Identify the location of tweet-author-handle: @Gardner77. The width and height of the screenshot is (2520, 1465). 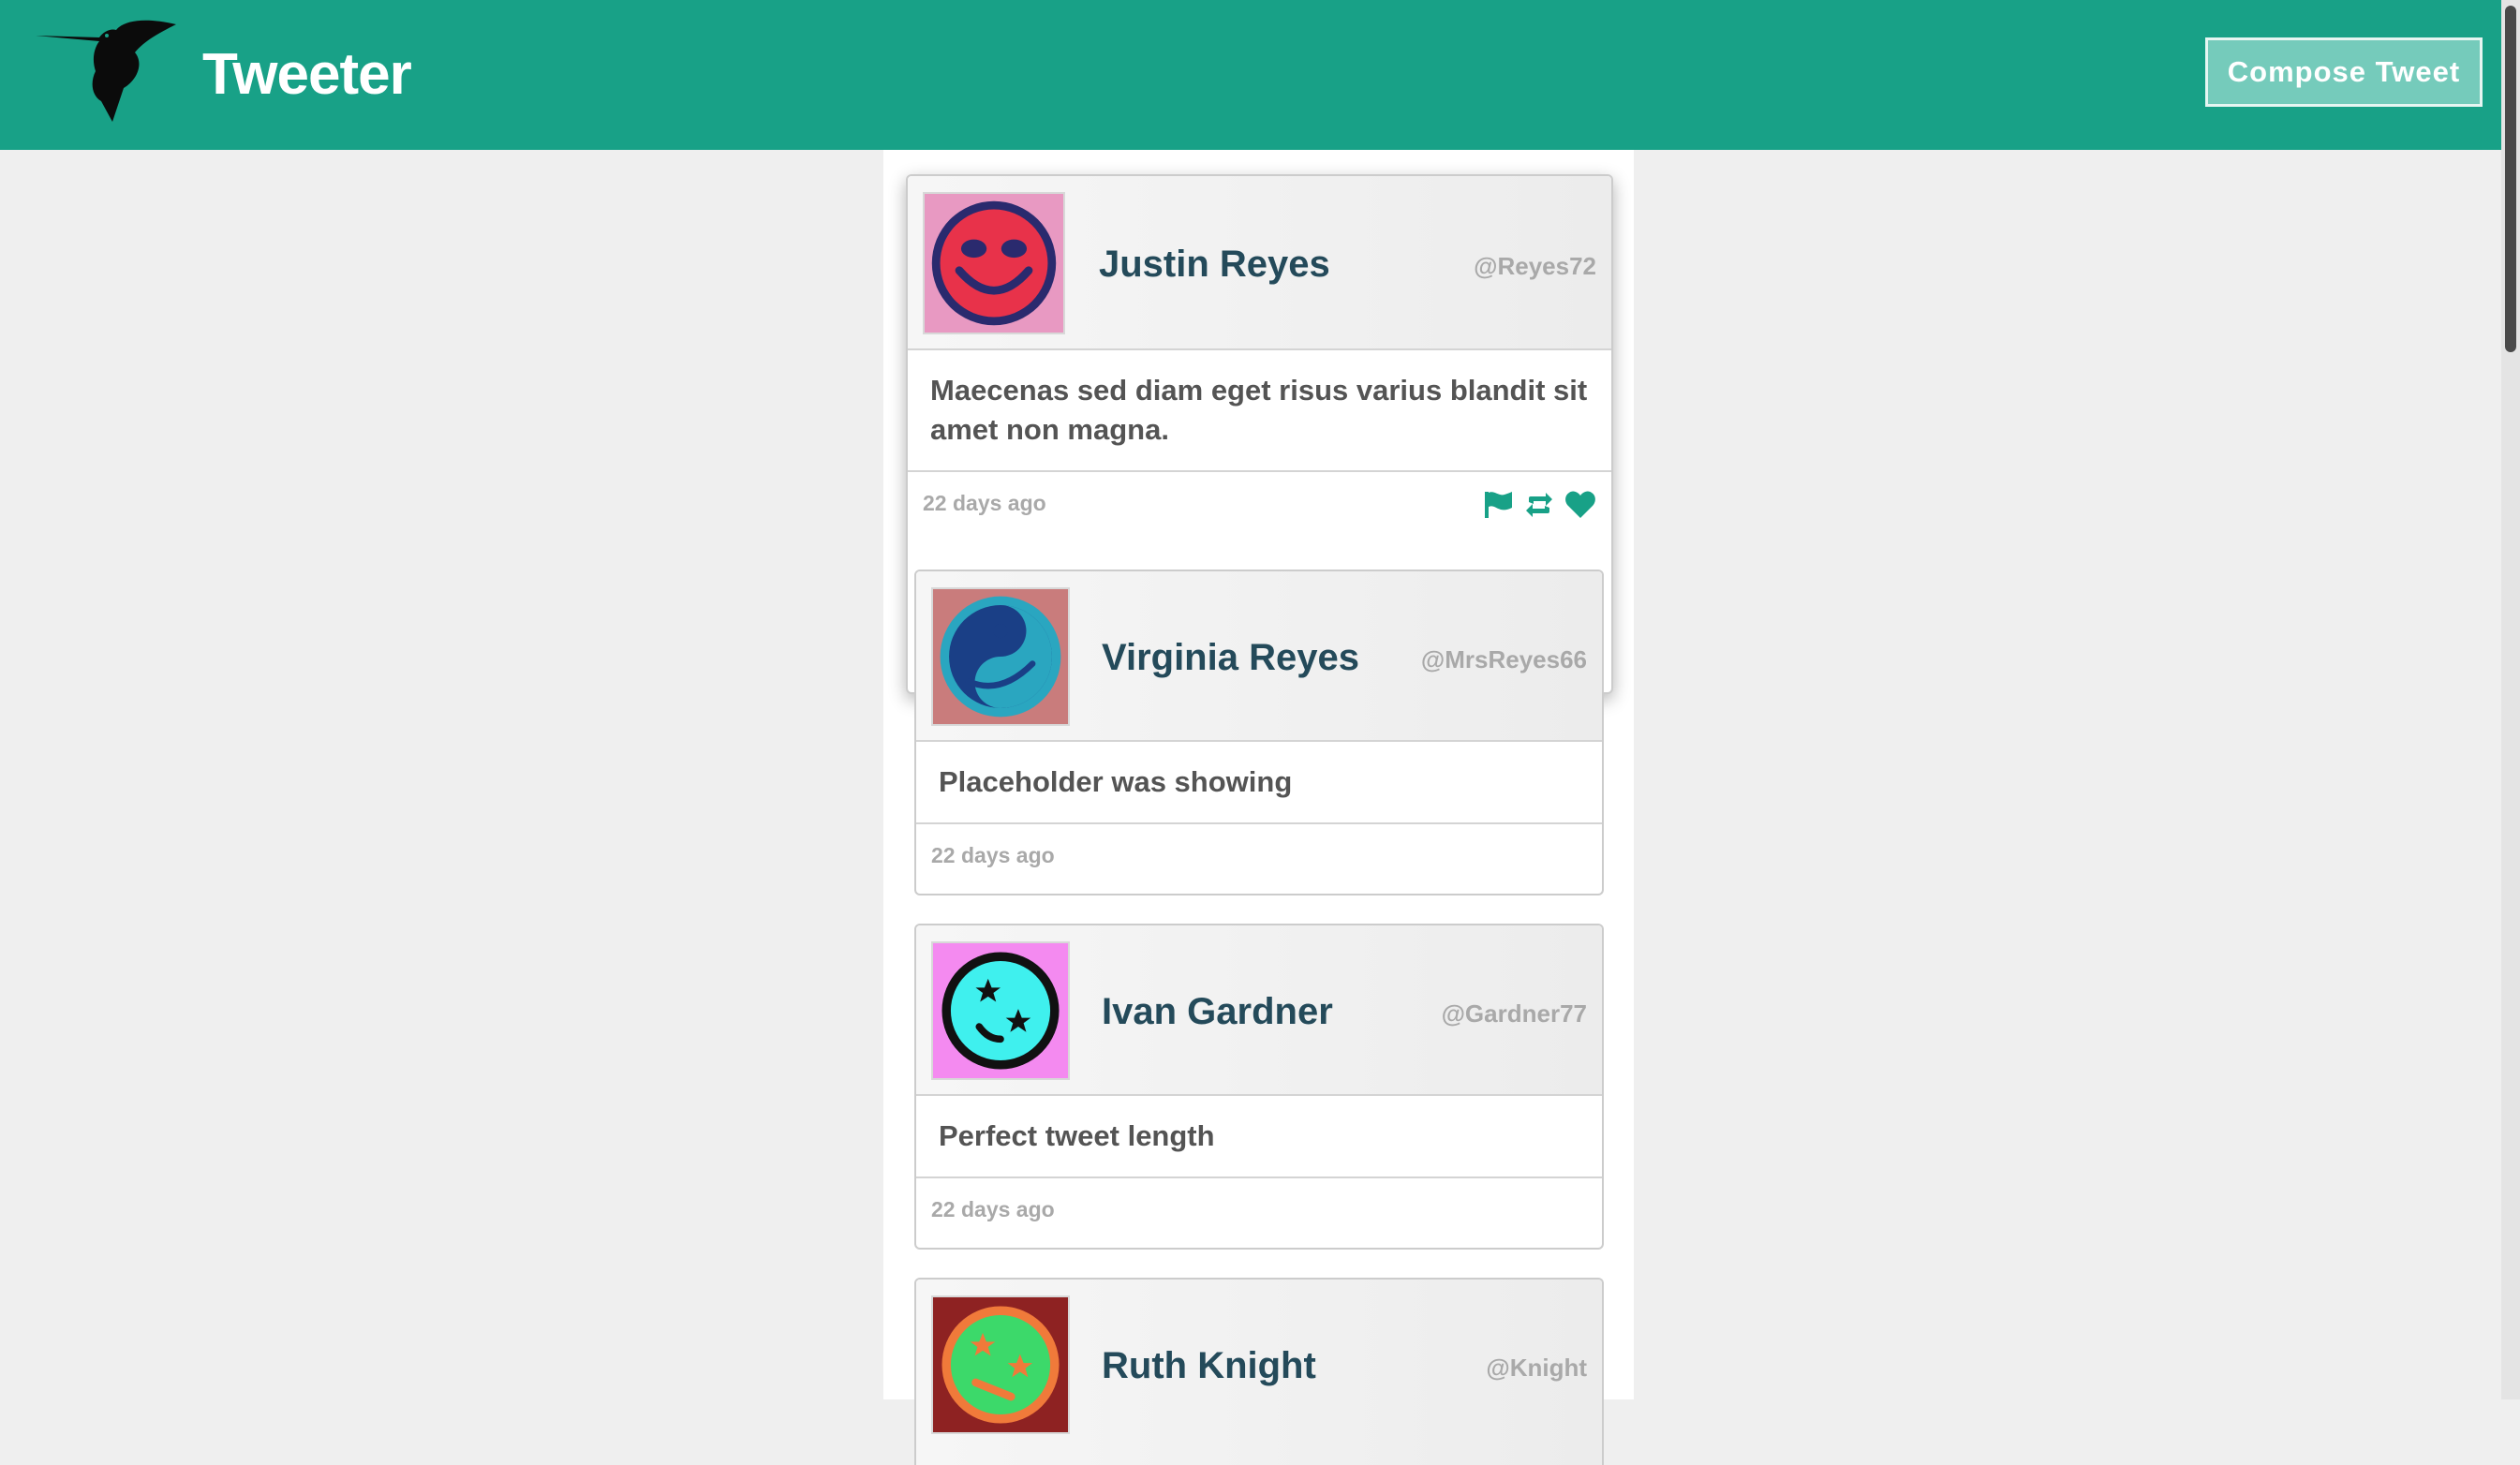
(1514, 1013).